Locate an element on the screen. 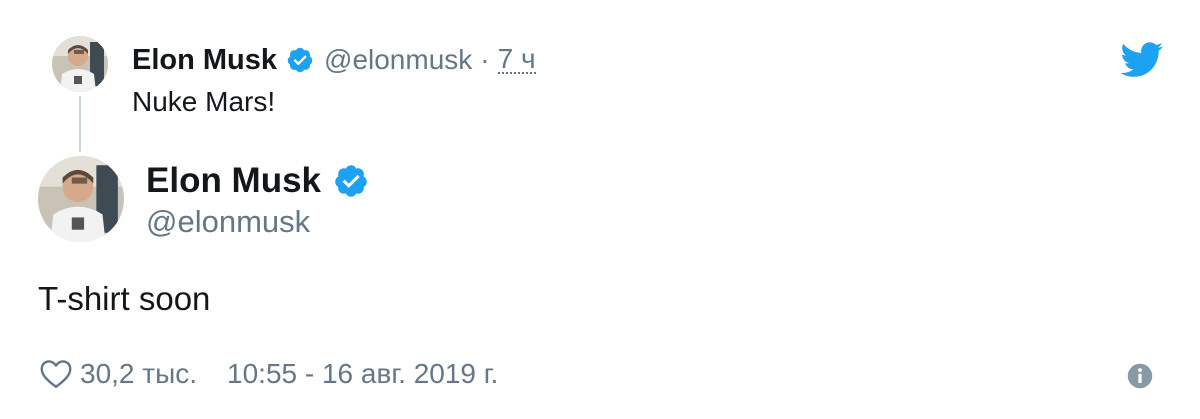  main-author-name: Elon Musk is located at coordinates (233, 181).